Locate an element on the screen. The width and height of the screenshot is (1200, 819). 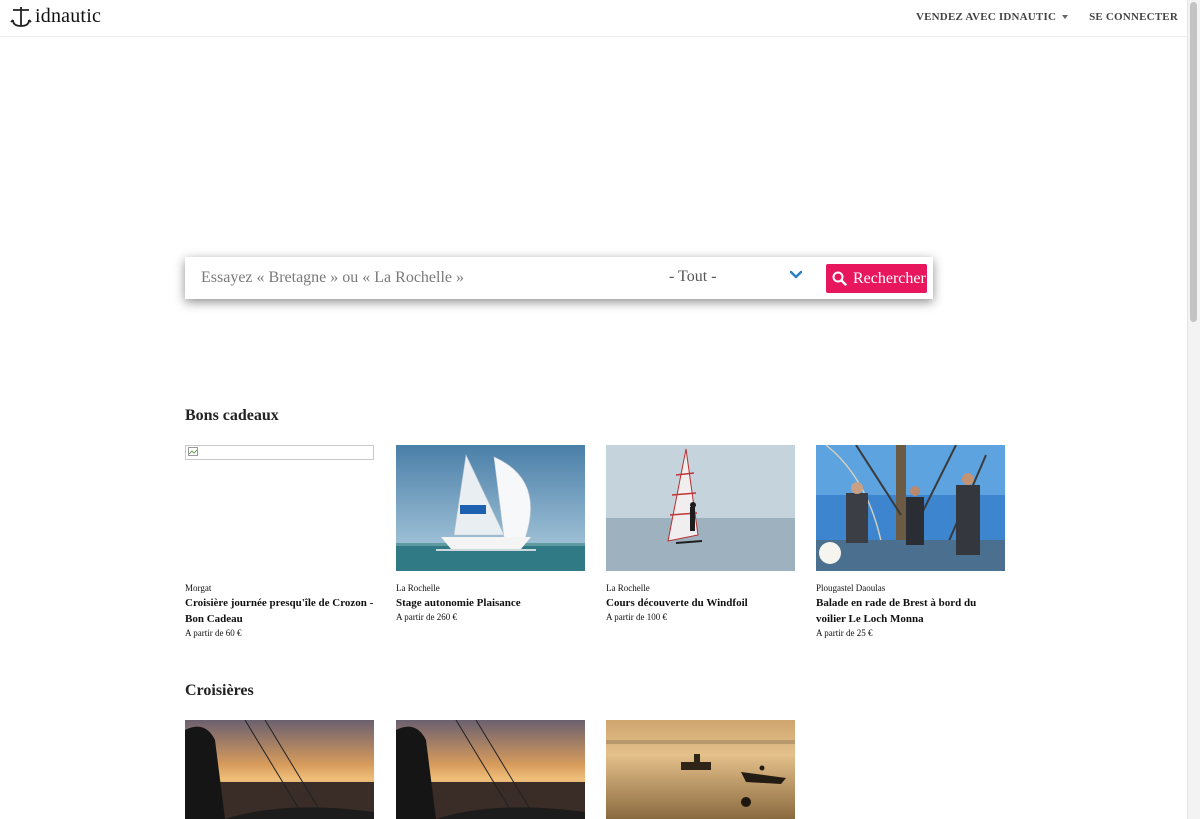
listing-price: A partir de 260 € is located at coordinates (426, 617).